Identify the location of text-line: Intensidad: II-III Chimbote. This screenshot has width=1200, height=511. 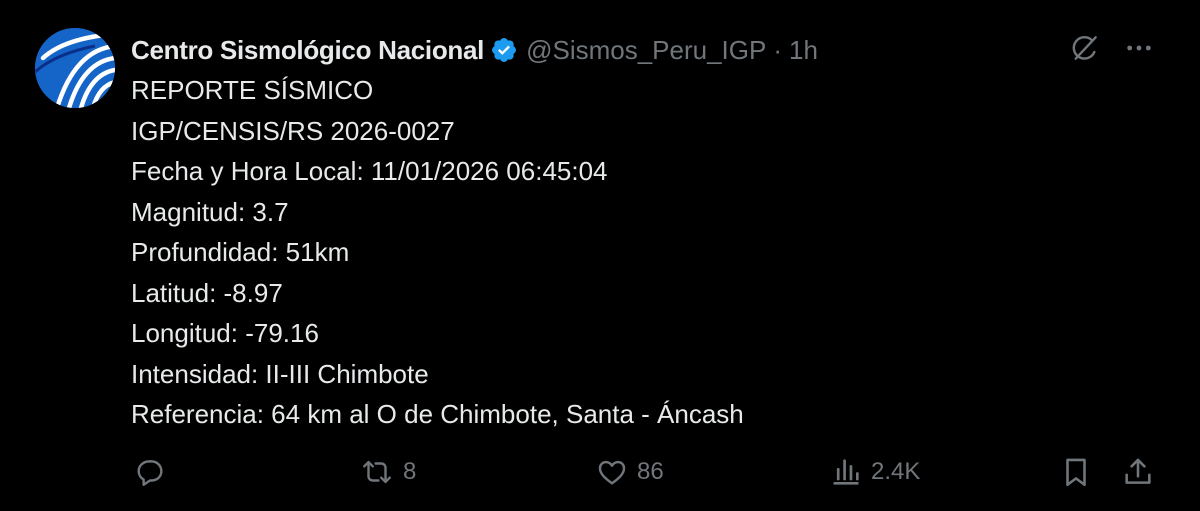
(280, 373).